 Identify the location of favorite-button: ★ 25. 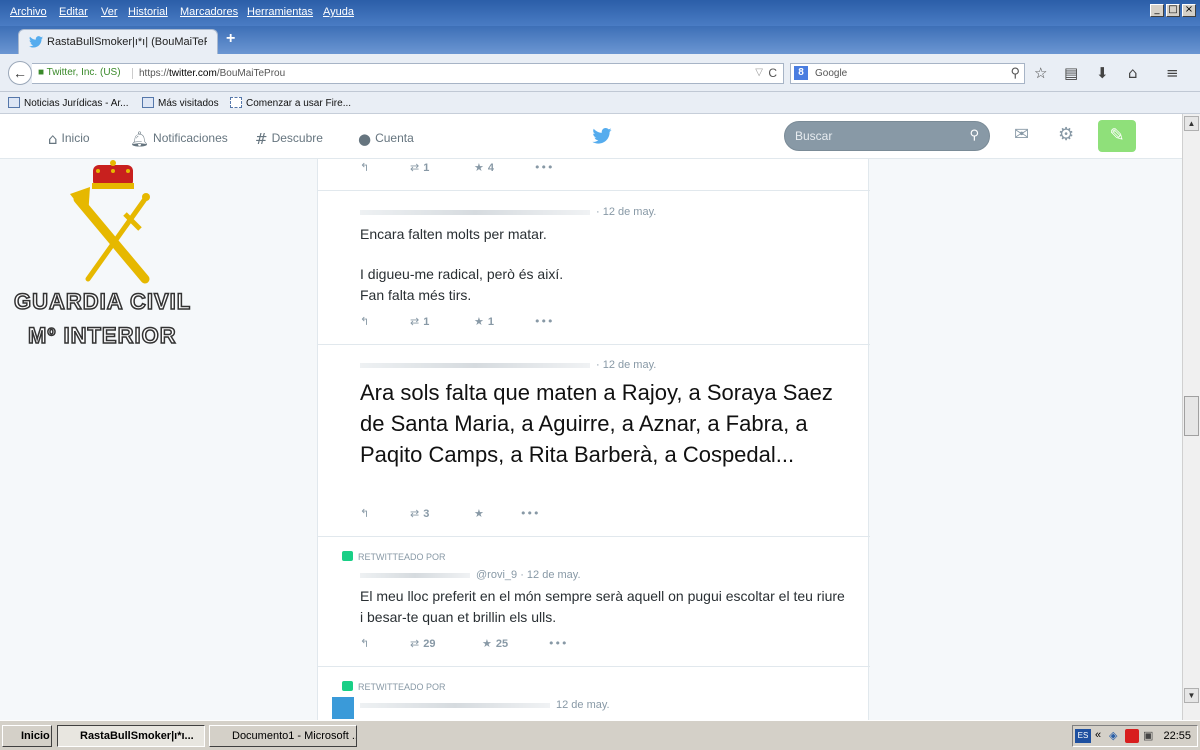
(495, 643).